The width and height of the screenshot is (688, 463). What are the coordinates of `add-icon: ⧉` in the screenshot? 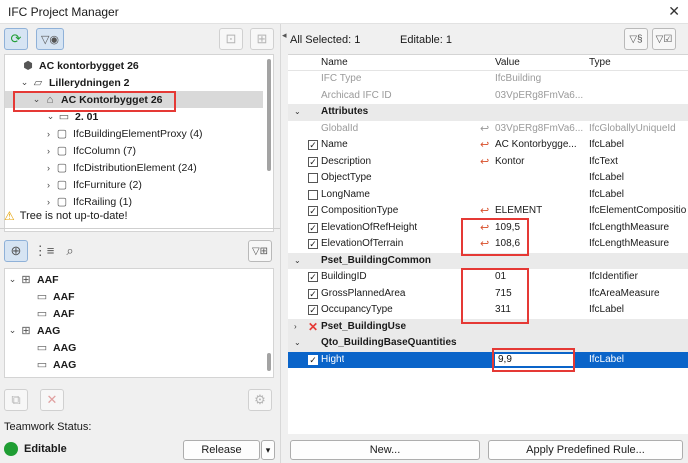 It's located at (16, 399).